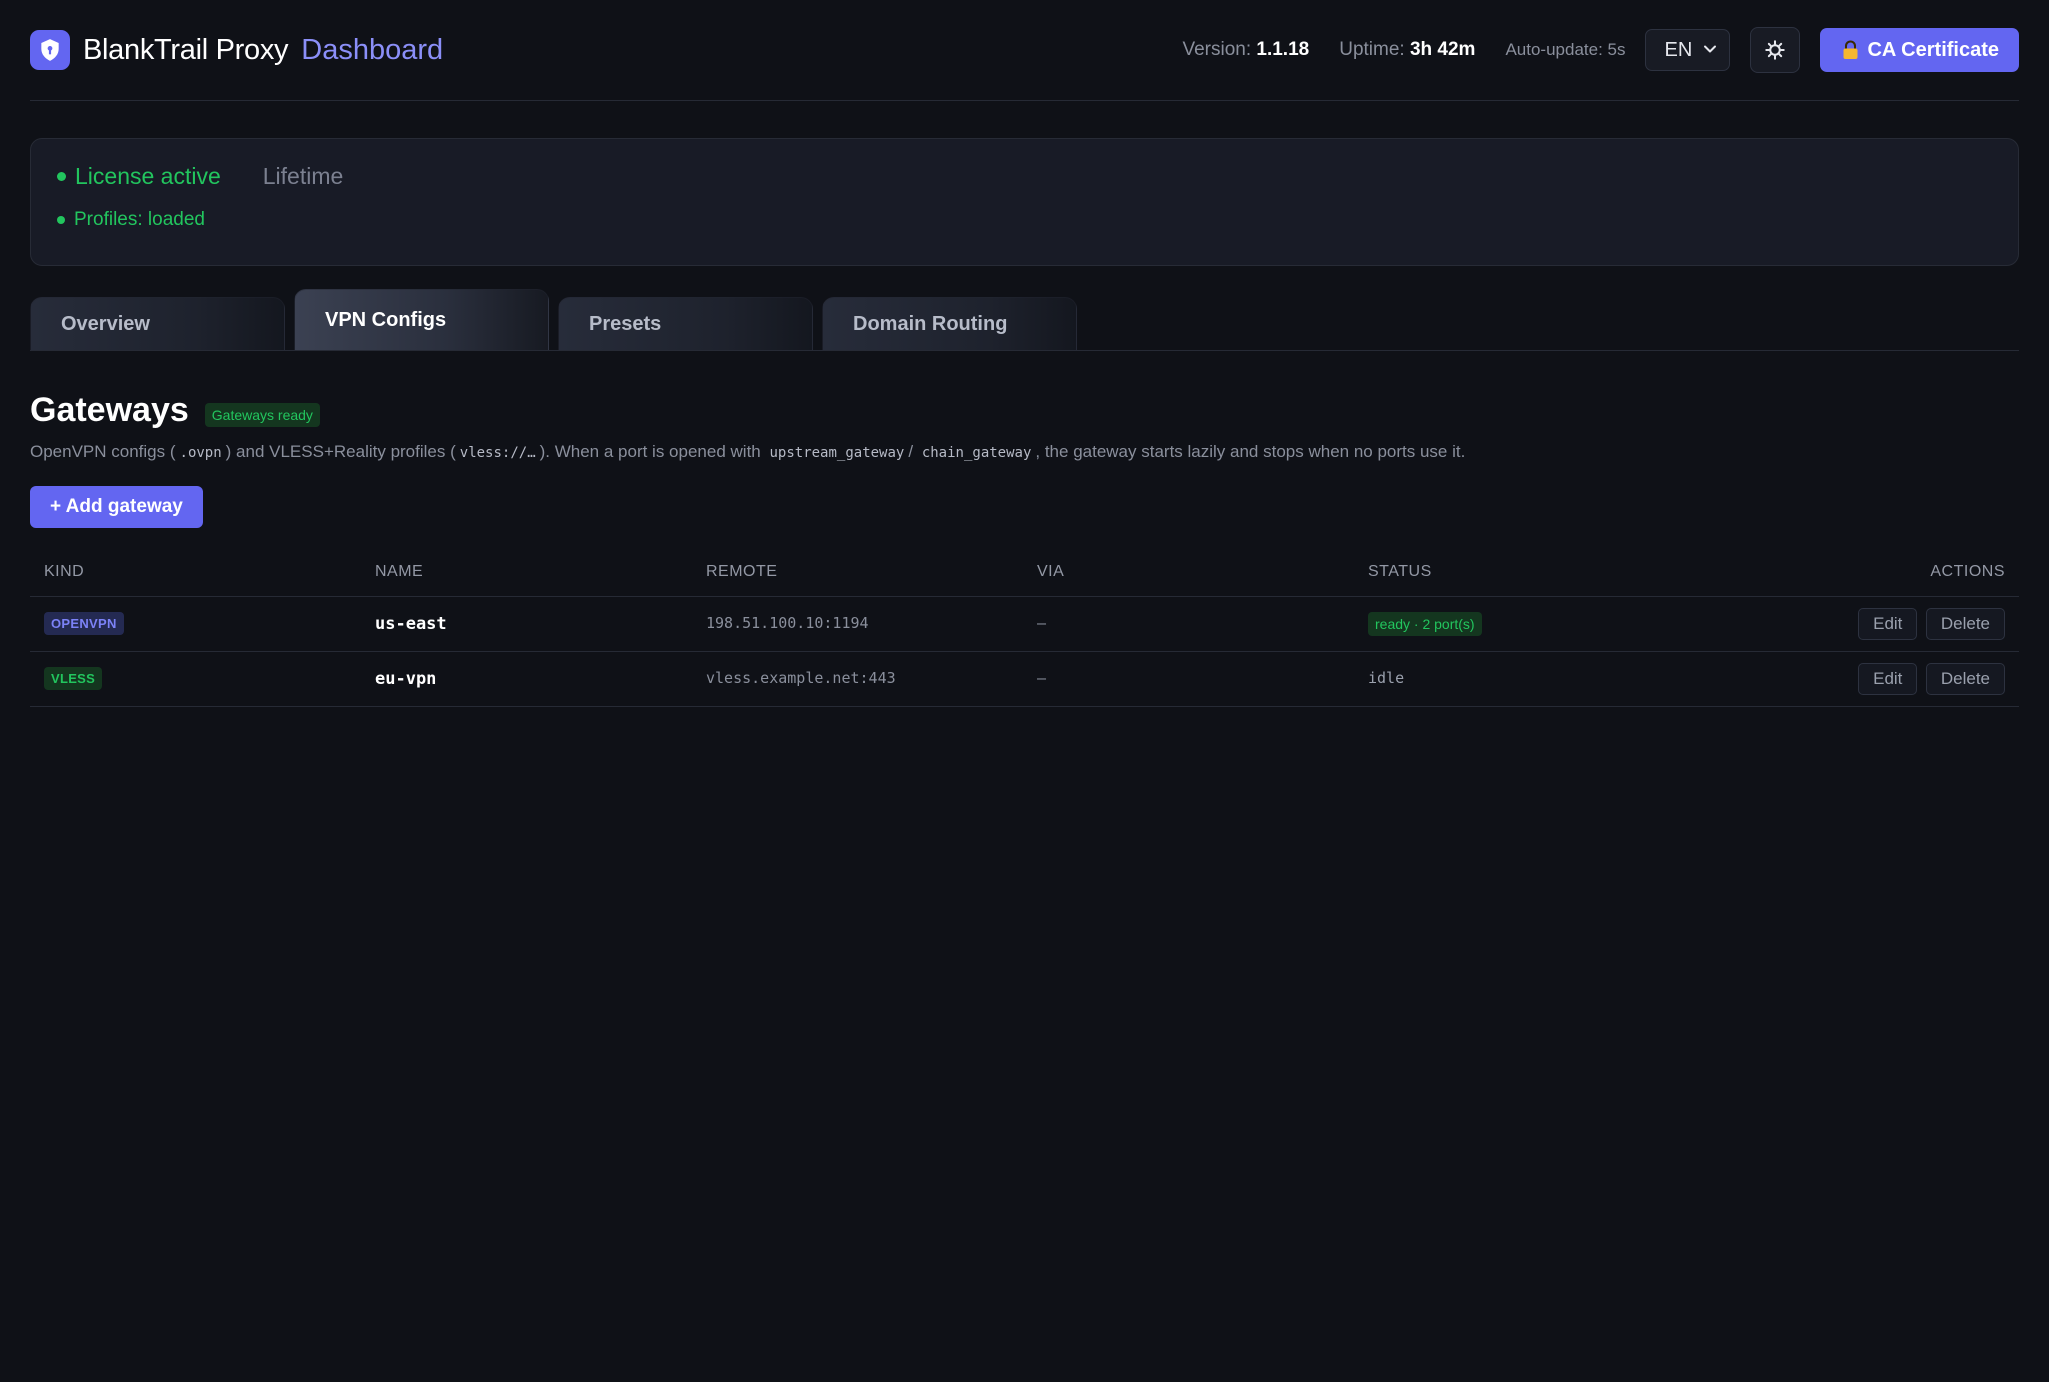  I want to click on remote-cell: vless.example.net:443, so click(857, 679).